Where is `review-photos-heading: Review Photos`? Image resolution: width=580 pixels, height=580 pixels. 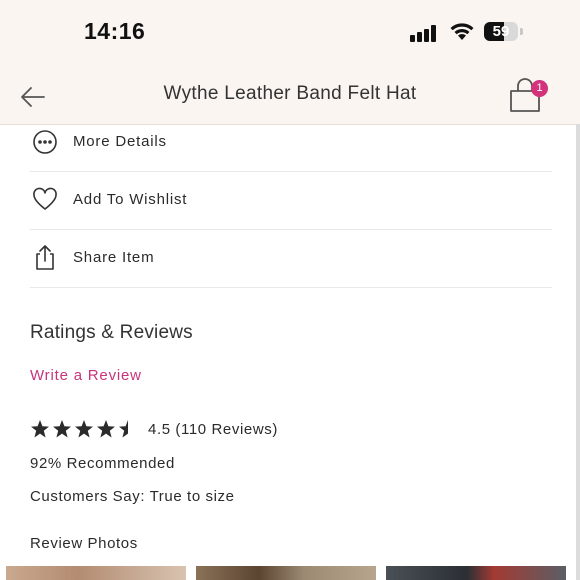
review-photos-heading: Review Photos is located at coordinates (84, 543).